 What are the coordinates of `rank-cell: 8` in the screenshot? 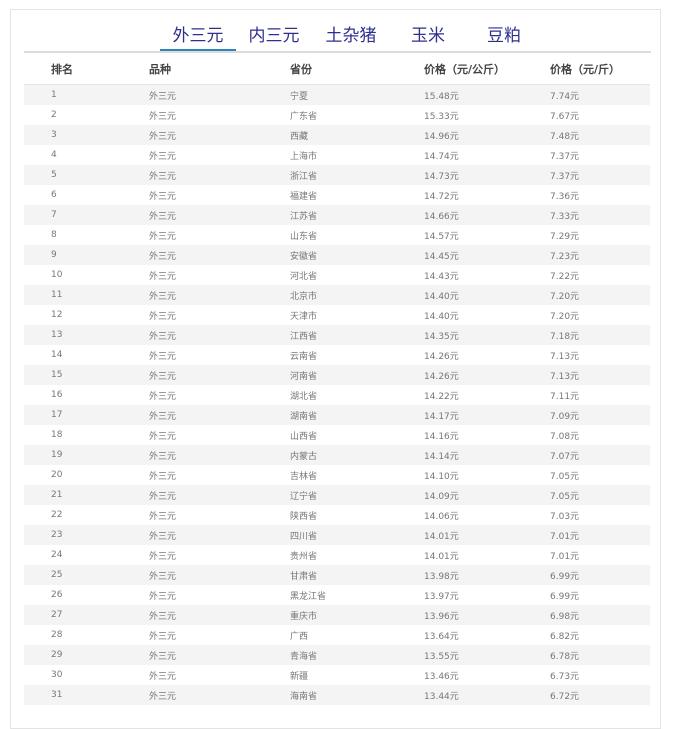 It's located at (54, 235).